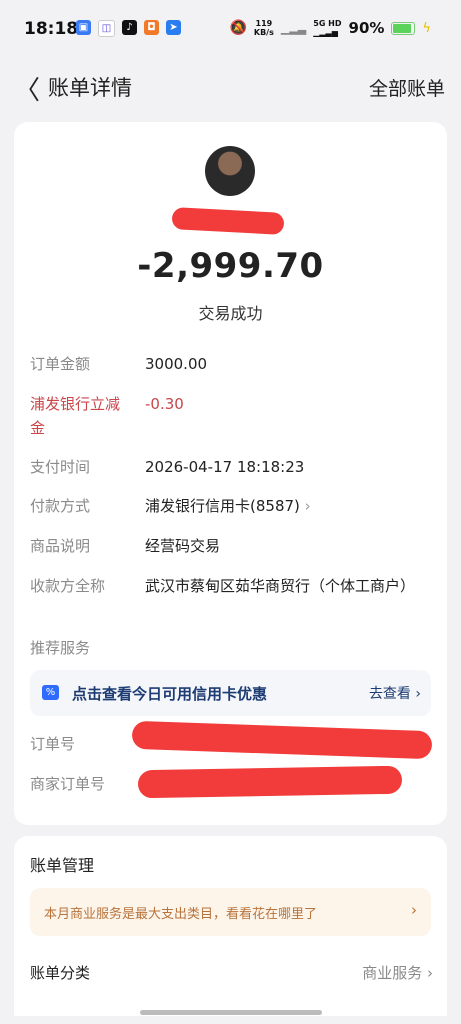 This screenshot has height=1024, width=461. I want to click on section-title: 账单管理, so click(62, 865).